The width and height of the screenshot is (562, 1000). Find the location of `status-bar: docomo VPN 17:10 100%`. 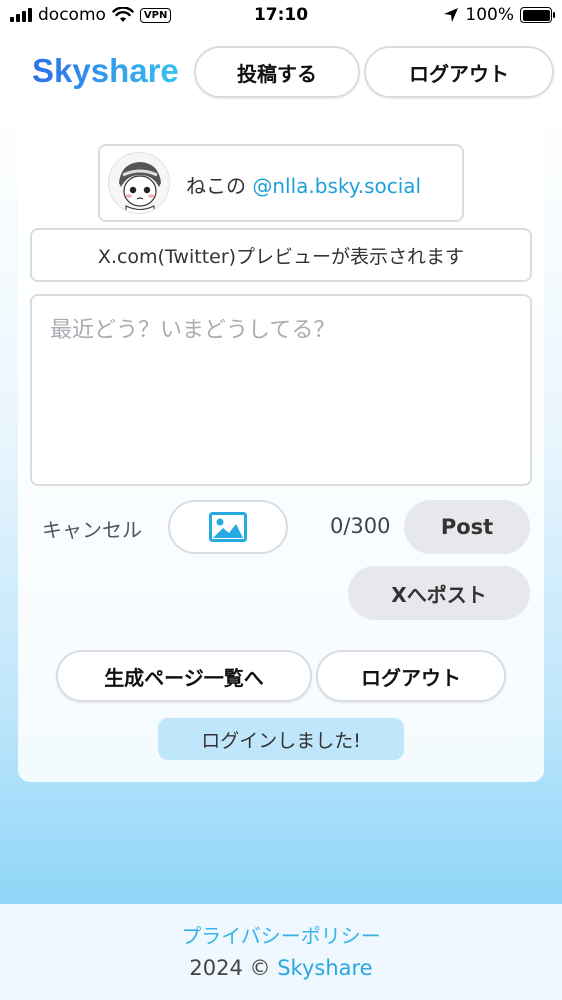

status-bar: docomo VPN 17:10 100% is located at coordinates (281, 16).